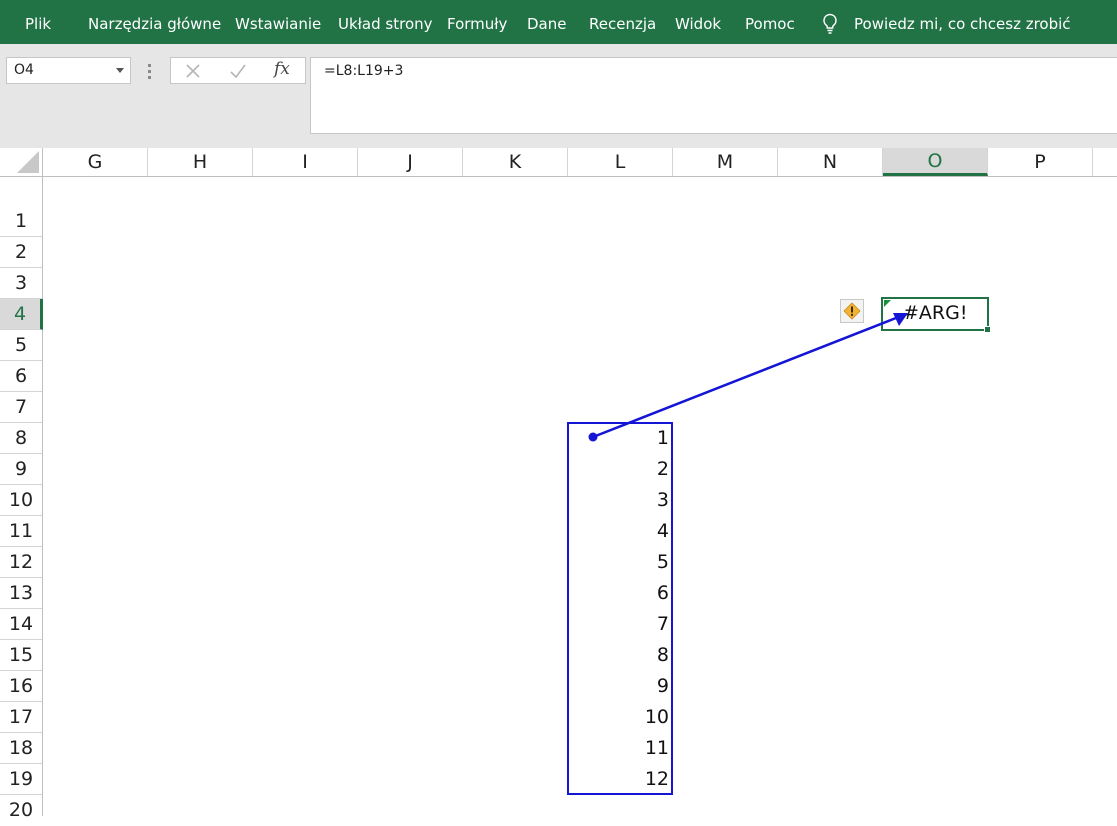 This screenshot has height=826, width=1117. Describe the element at coordinates (21, 283) in the screenshot. I see `row-header-3: 3` at that location.